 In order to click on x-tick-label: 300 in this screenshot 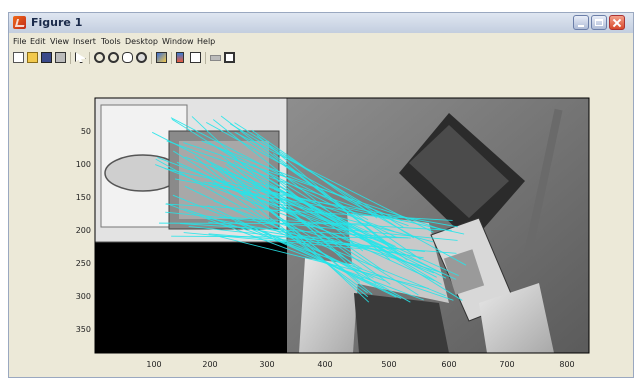, I will do `click(266, 364)`.